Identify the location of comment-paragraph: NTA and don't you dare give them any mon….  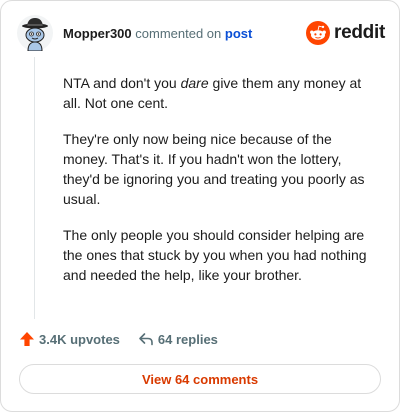
(219, 93).